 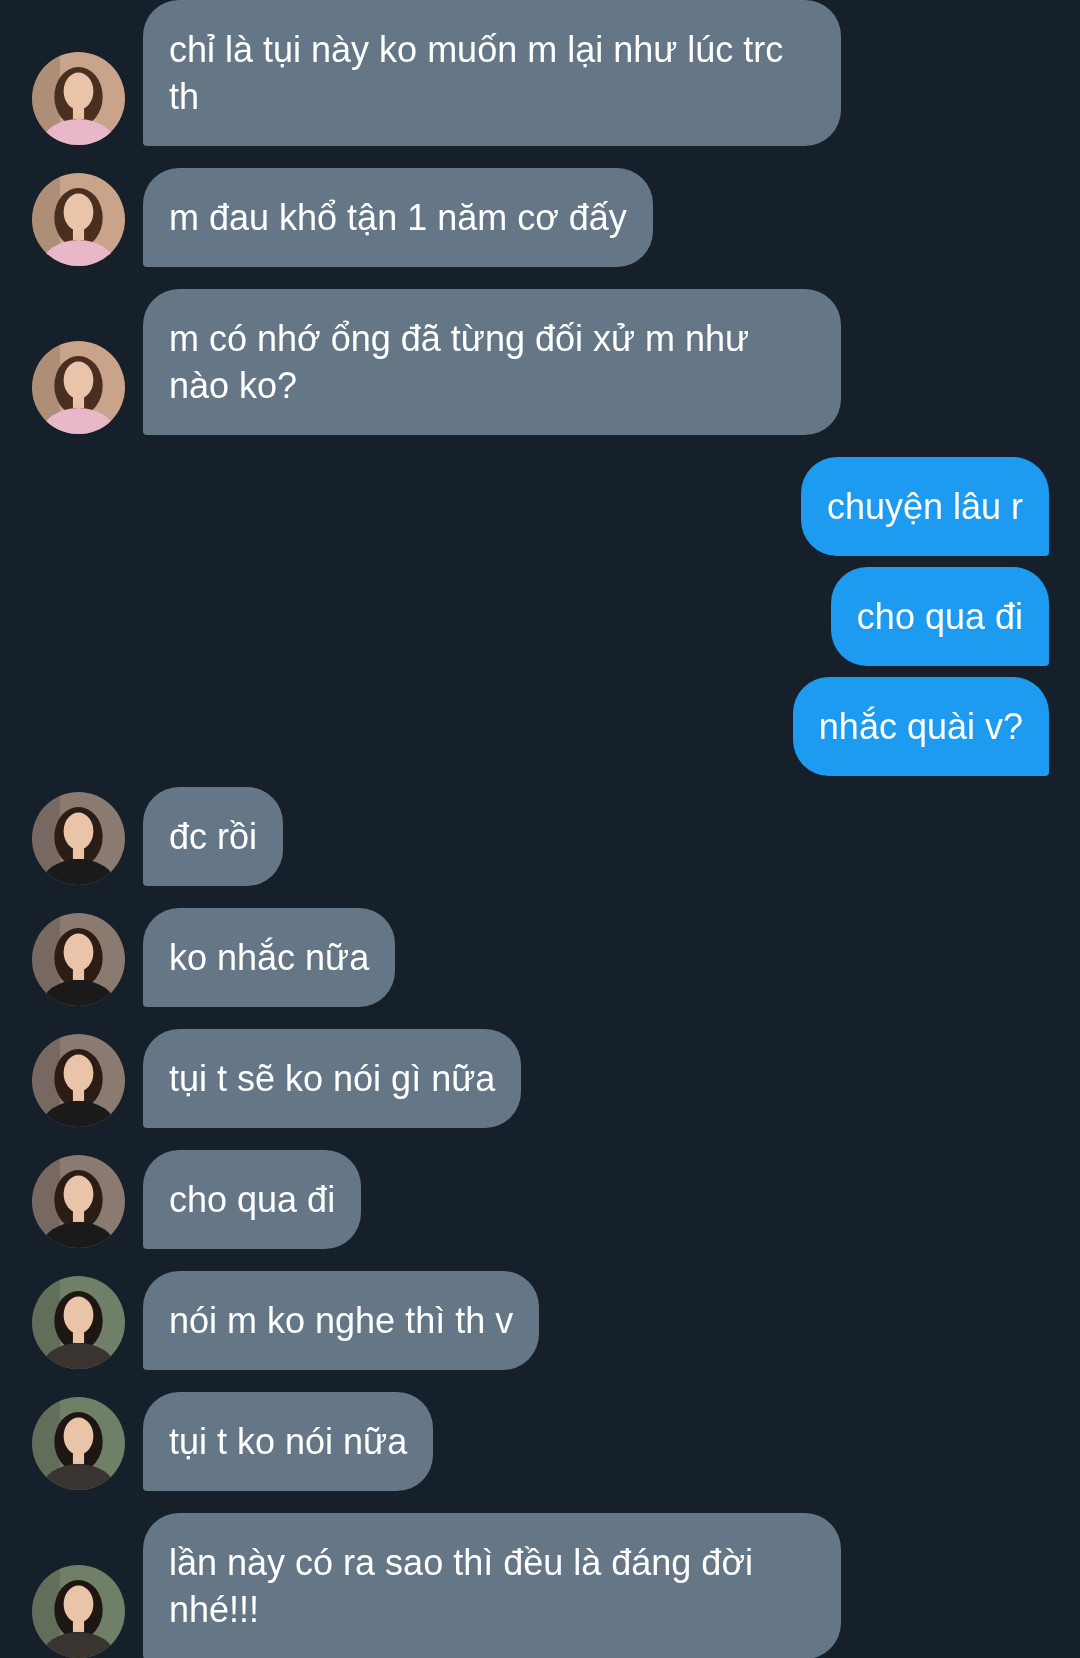 What do you see at coordinates (332, 1078) in the screenshot?
I see `message-bubble: tụi t sẽ ko nói gì nữa` at bounding box center [332, 1078].